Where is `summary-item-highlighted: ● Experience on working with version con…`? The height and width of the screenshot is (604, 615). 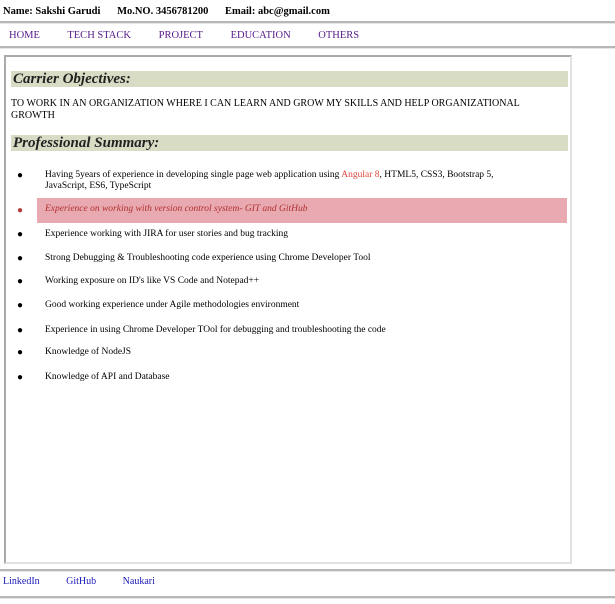
summary-item-highlighted: ● Experience on working with version con… is located at coordinates (292, 210).